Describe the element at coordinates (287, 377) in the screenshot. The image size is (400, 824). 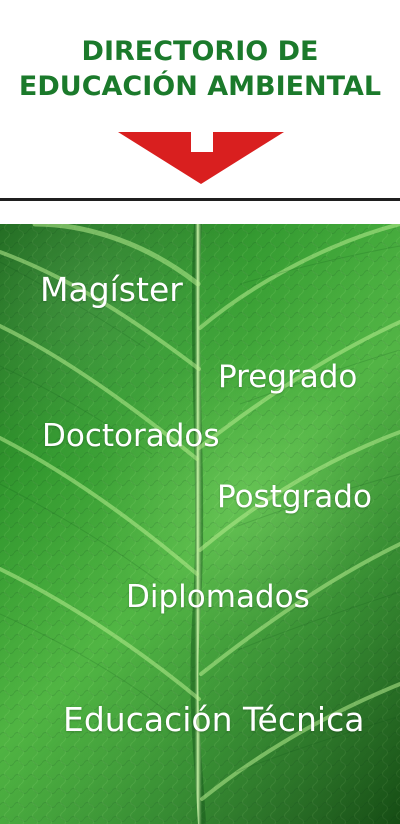
I see `menu-link-pregrado: Pregrado` at that location.